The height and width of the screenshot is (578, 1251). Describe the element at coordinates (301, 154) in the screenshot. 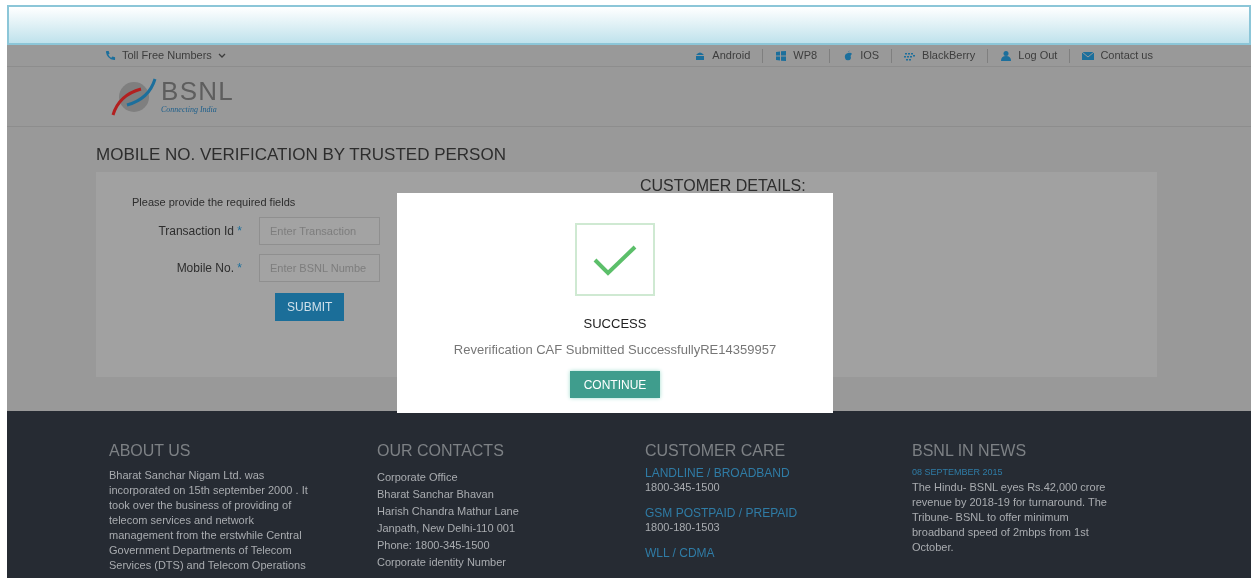

I see `page-title: MOBILE NO. VERIFICATION BY TRUSTED PERSON` at that location.